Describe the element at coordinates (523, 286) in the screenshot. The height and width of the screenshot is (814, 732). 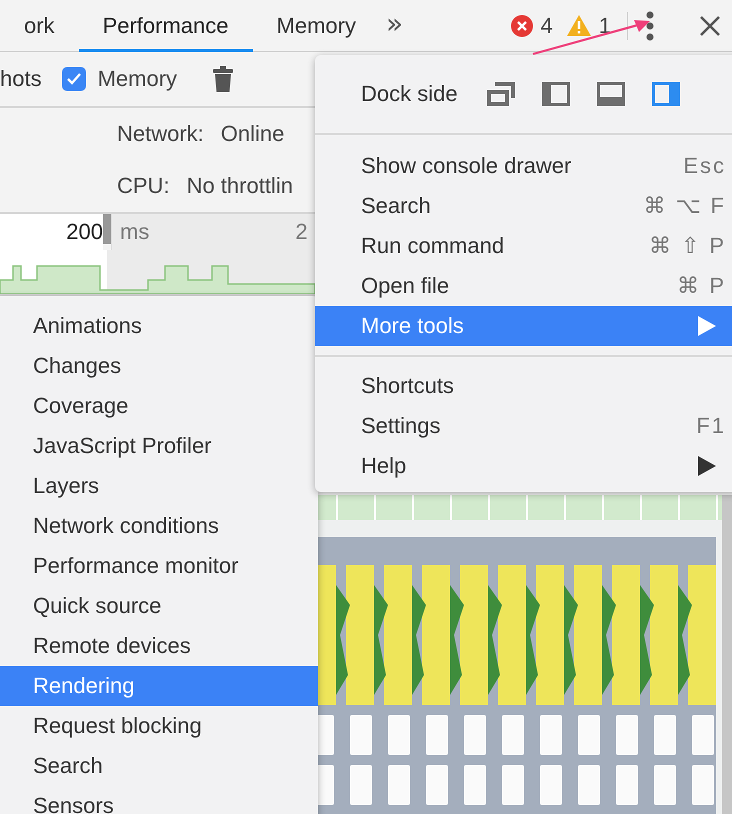
I see `menu-item: Open file ⌘ P` at that location.